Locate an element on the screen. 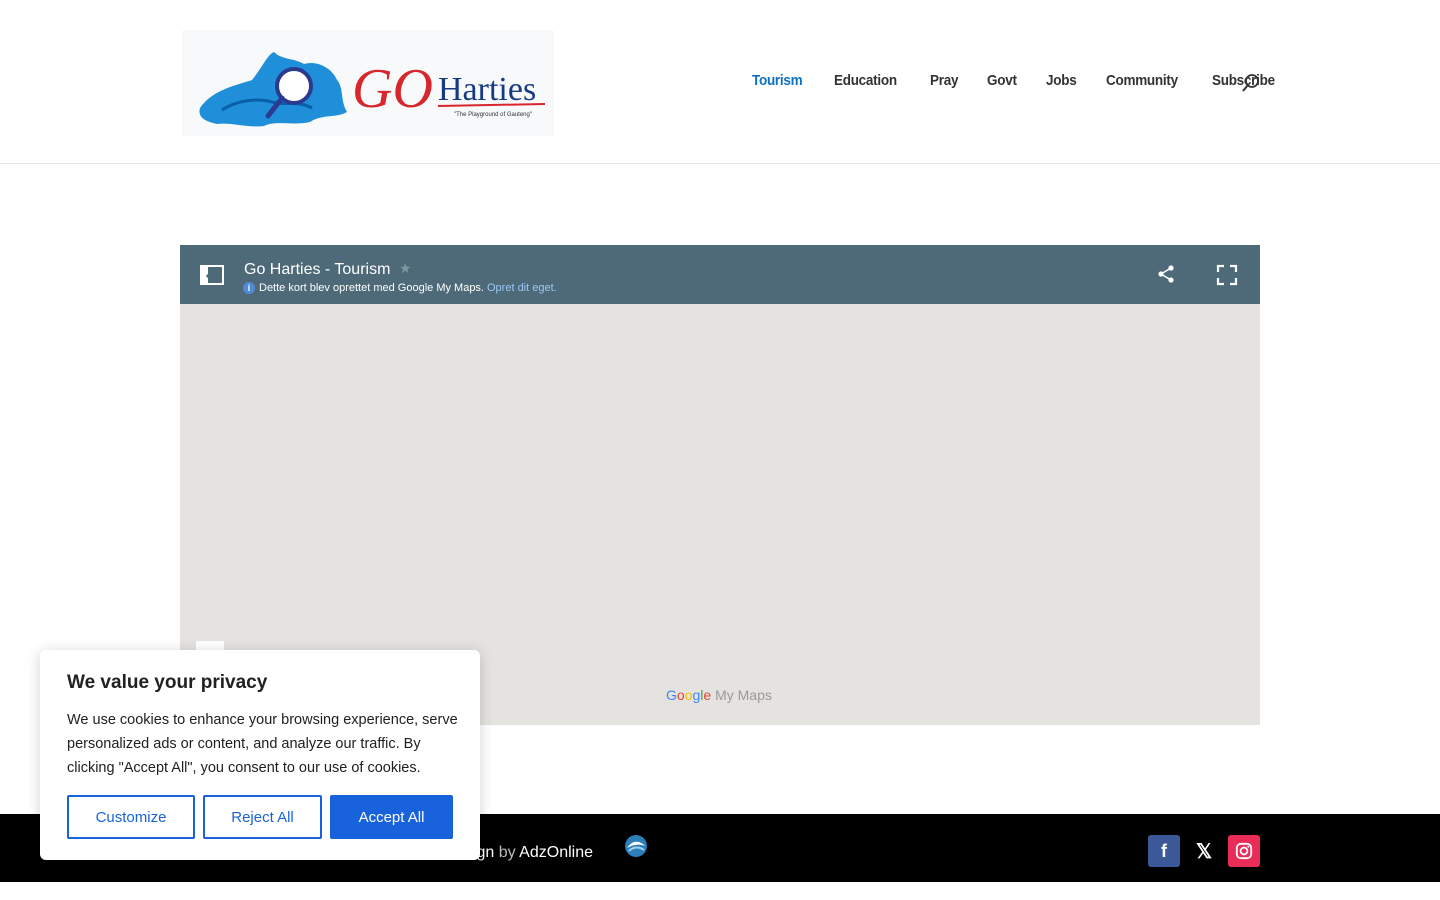  info-icon: i is located at coordinates (249, 288).